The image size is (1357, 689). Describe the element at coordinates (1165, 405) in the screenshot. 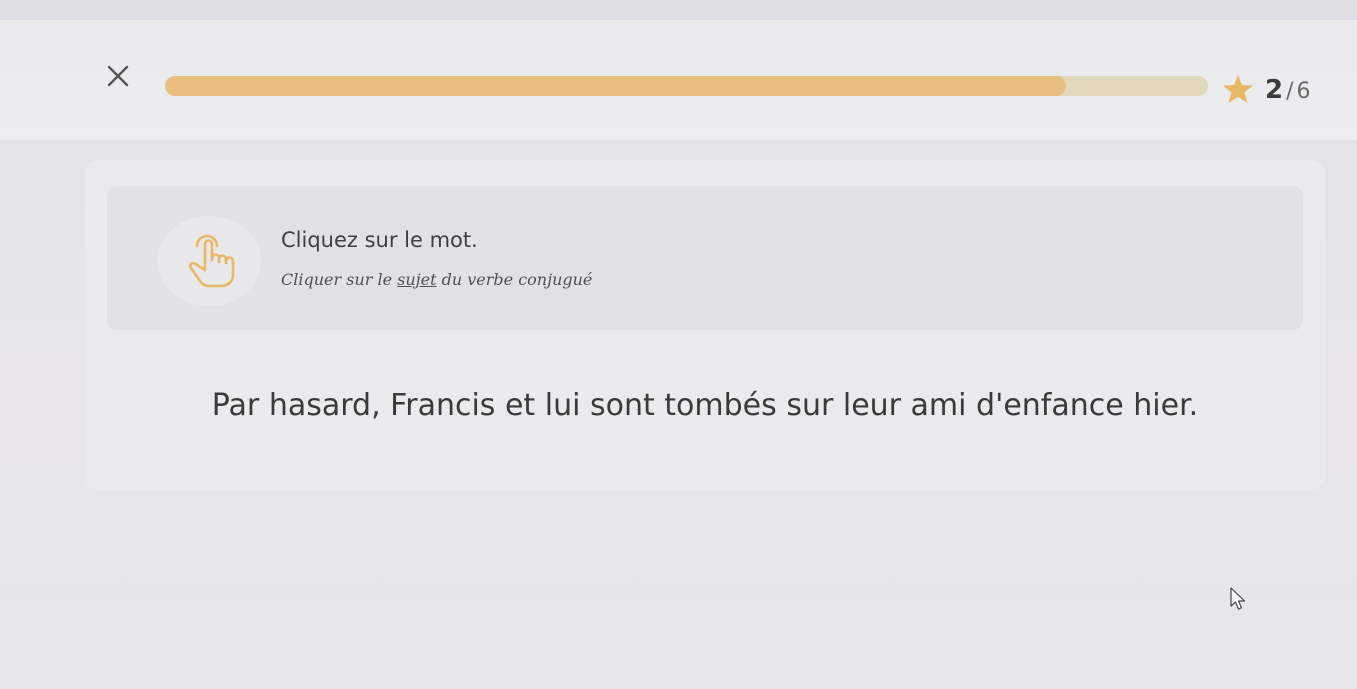

I see `word-hier: hier.` at that location.